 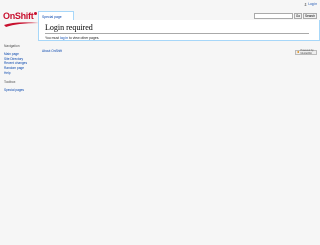 I want to click on sidebar-item-special-pages: Special pages, so click(x=19, y=90).